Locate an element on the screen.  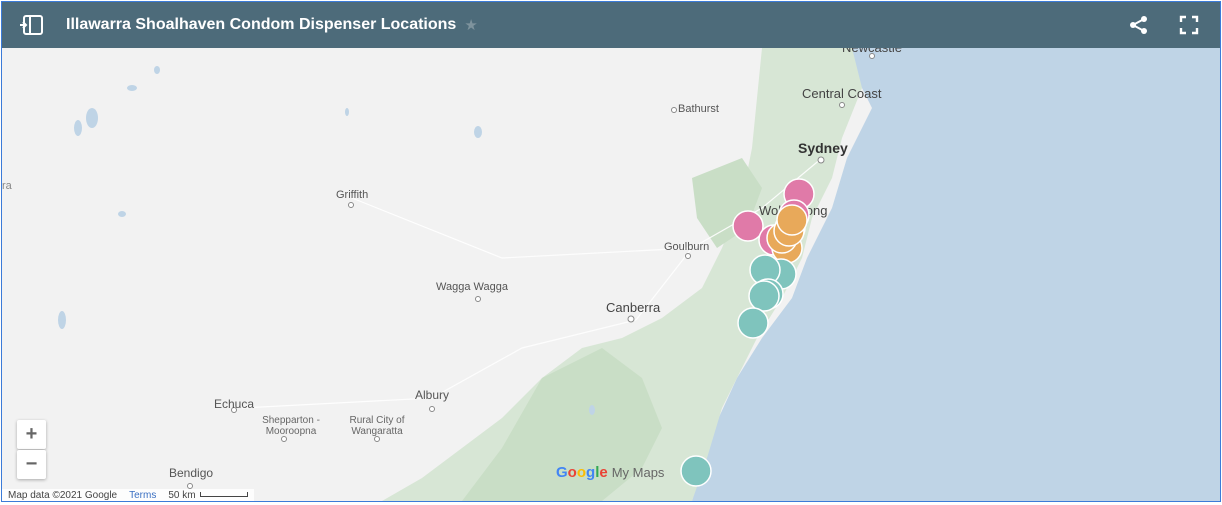
map-attribution: Map data ©2021 Google Terms 50 km is located at coordinates (128, 495).